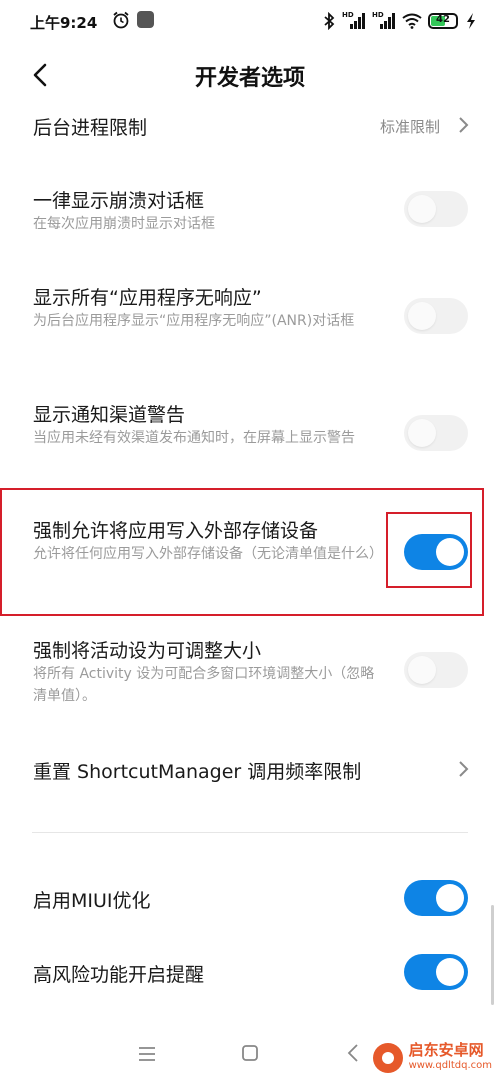  Describe the element at coordinates (387, 1058) in the screenshot. I see `watermark-logo-icon` at that location.